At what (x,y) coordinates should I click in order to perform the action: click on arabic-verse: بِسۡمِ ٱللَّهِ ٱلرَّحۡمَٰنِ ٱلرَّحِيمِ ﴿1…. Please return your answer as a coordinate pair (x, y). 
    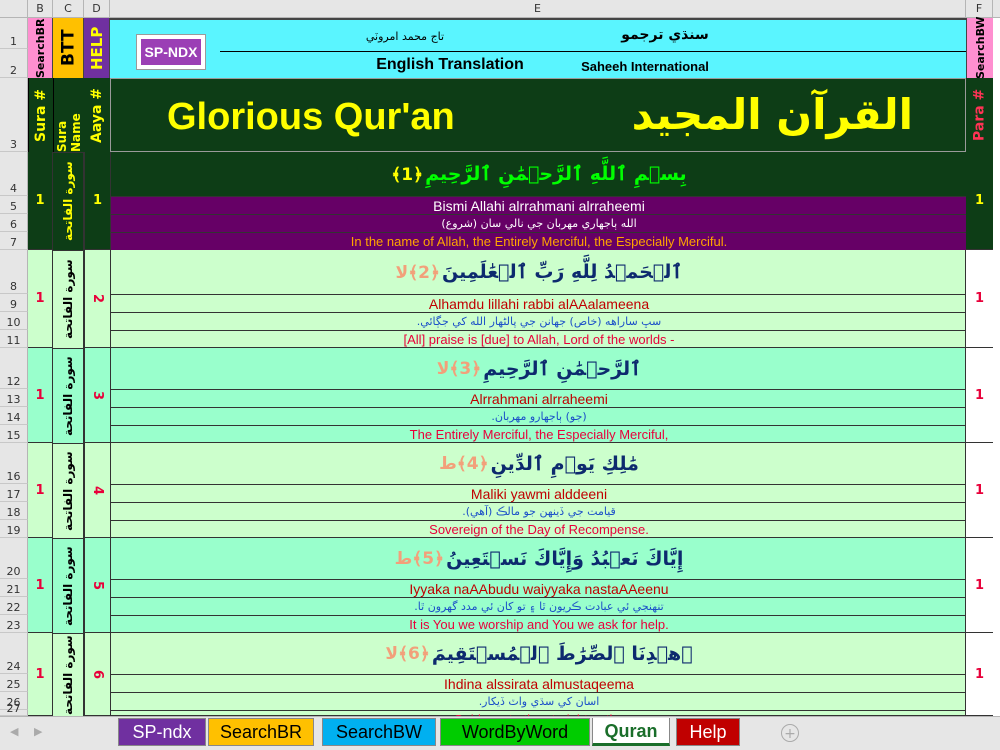
    Looking at the image, I should click on (539, 174).